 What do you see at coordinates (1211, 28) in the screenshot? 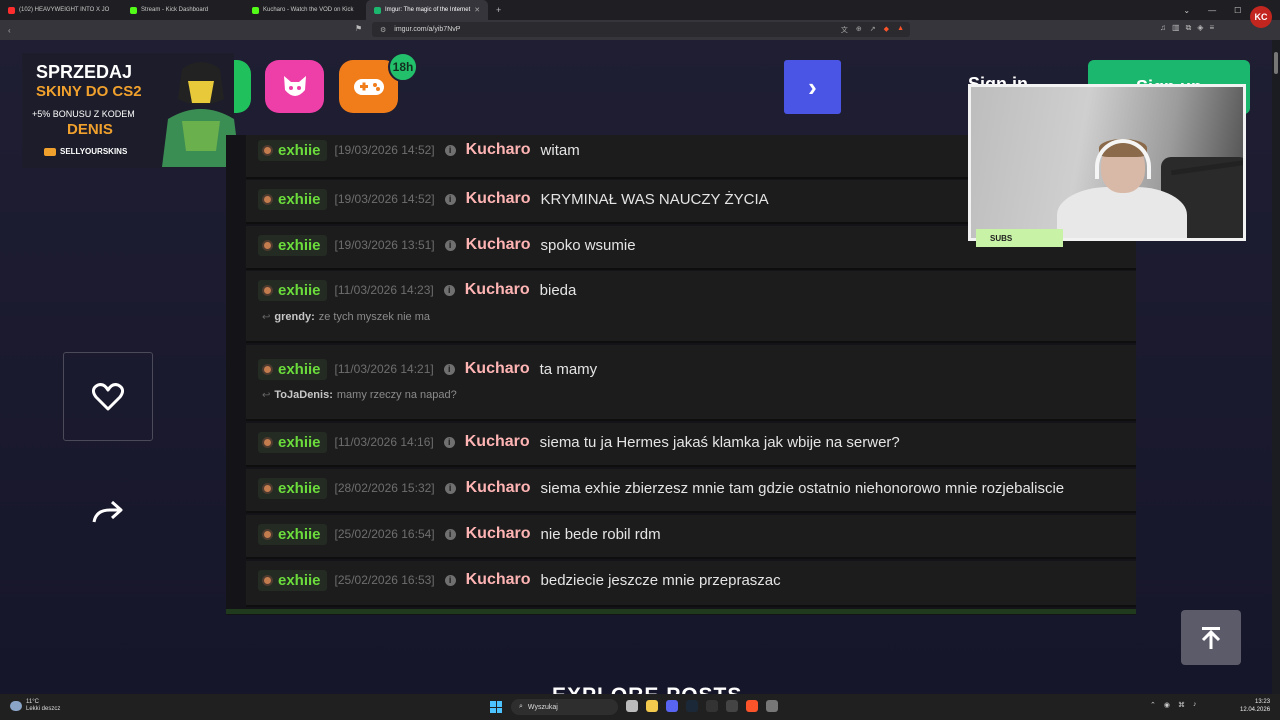
I see `menu-icon: ≡` at bounding box center [1211, 28].